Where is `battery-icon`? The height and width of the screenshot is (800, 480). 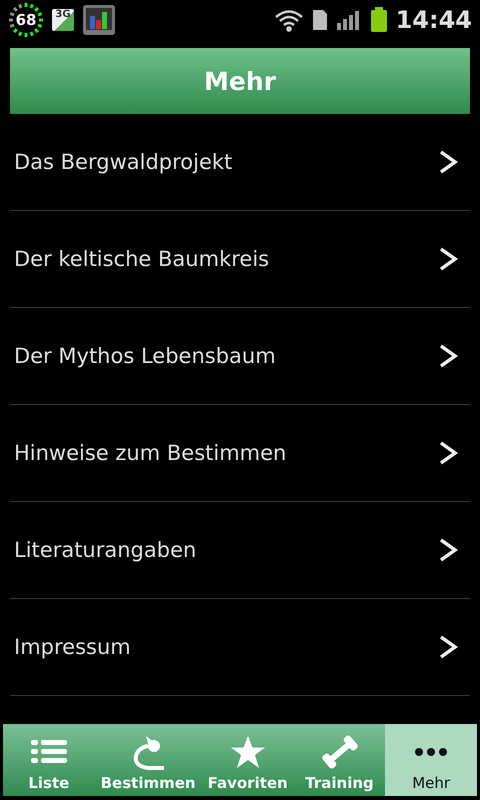
battery-icon is located at coordinates (379, 20).